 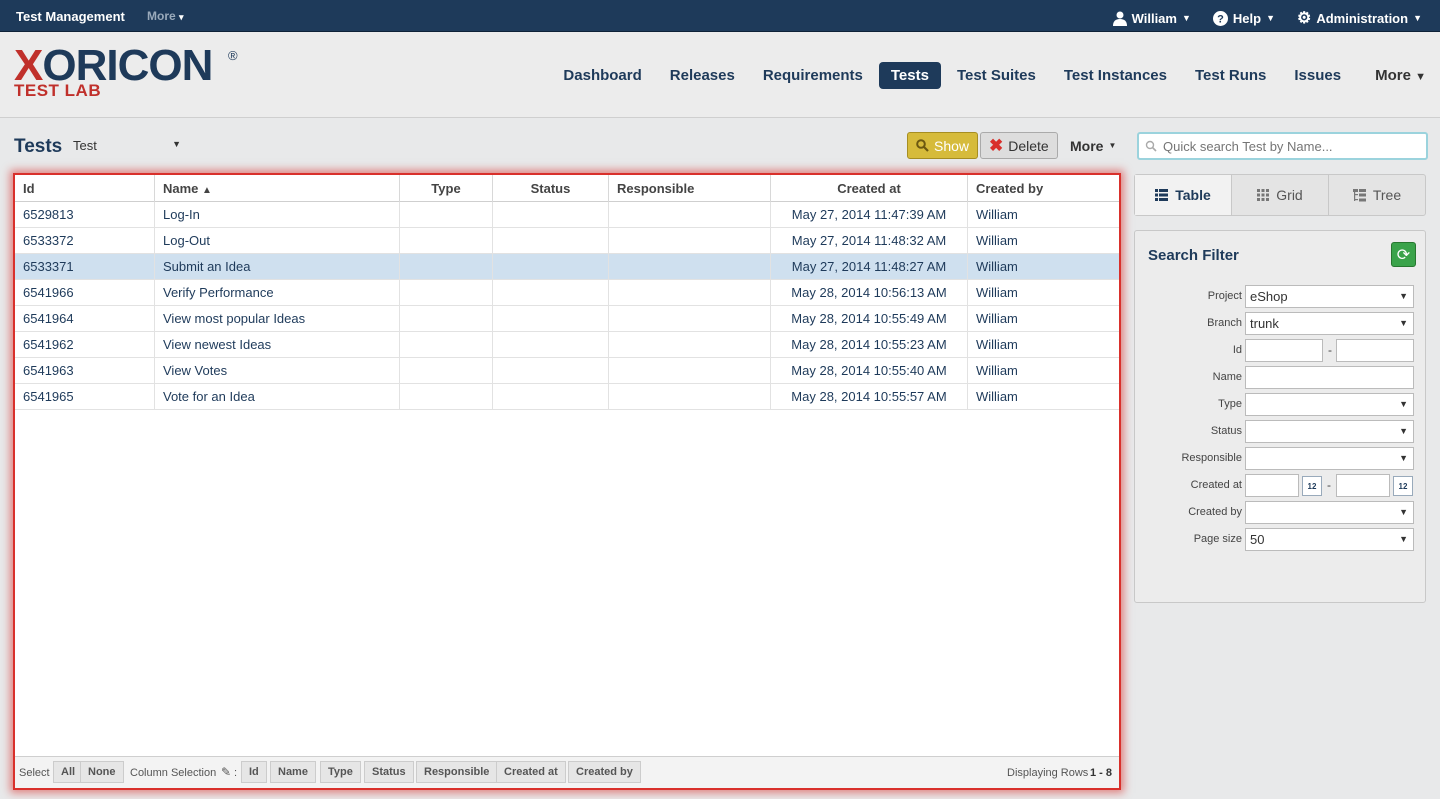 I want to click on user-name: William, so click(x=1154, y=18).